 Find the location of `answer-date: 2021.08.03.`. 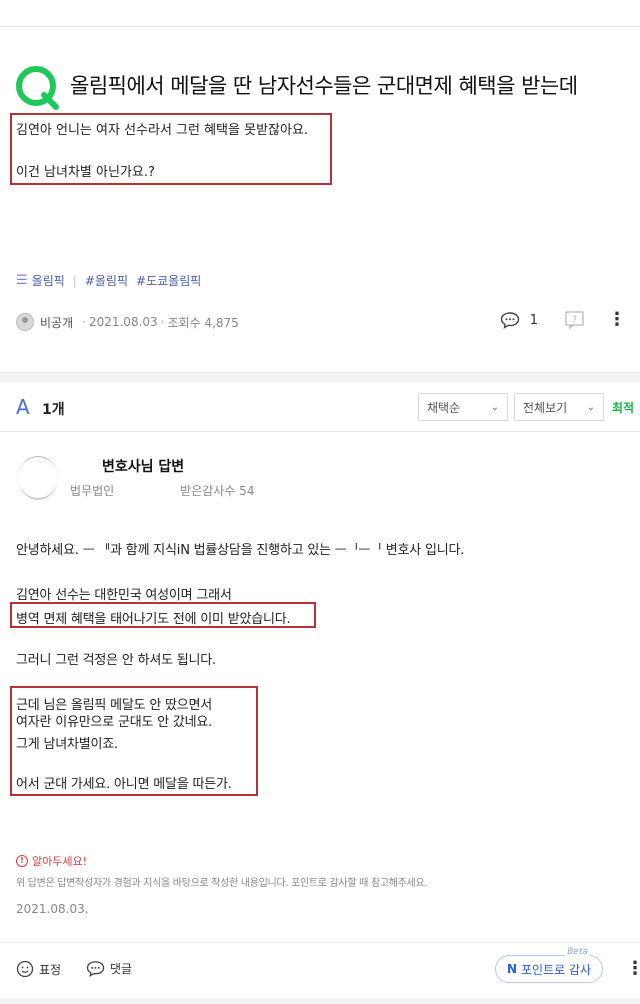

answer-date: 2021.08.03. is located at coordinates (52, 909).